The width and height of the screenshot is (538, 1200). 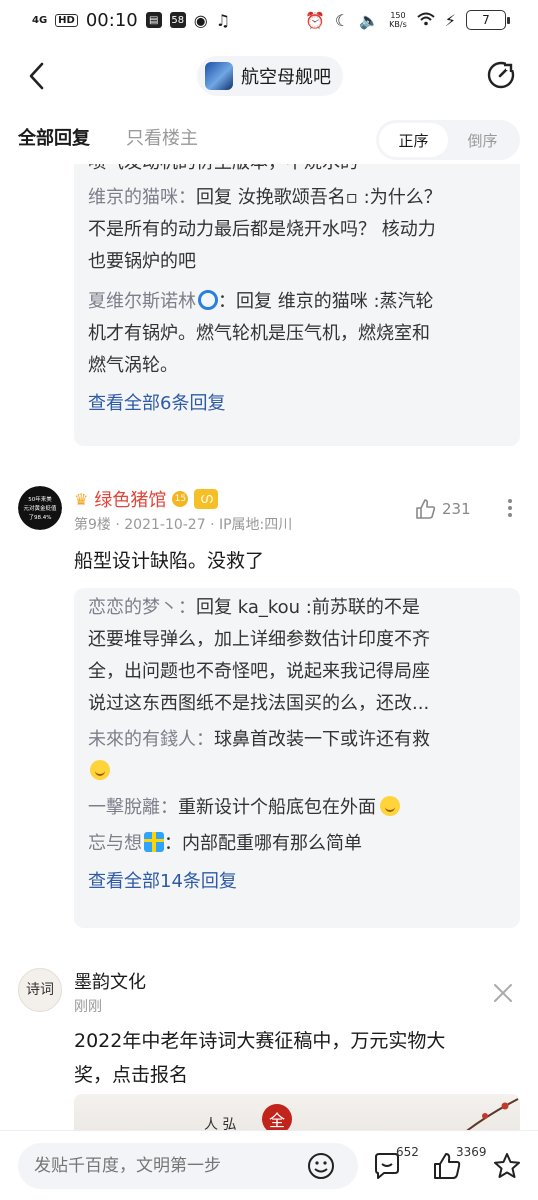 I want to click on sort-ascending: 正序, so click(x=413, y=140).